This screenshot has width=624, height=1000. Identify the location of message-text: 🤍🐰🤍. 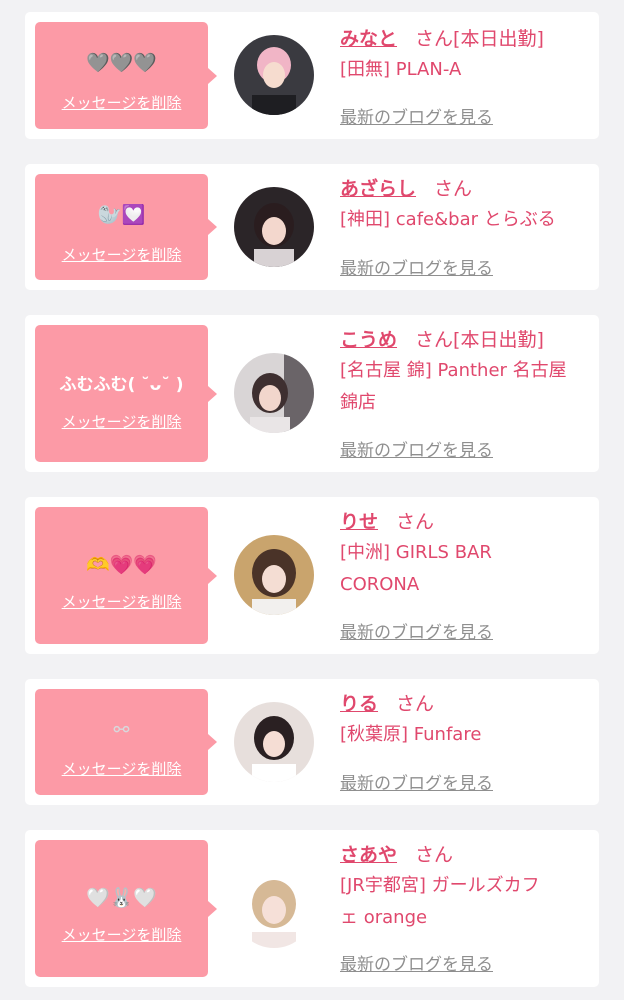
(121, 898).